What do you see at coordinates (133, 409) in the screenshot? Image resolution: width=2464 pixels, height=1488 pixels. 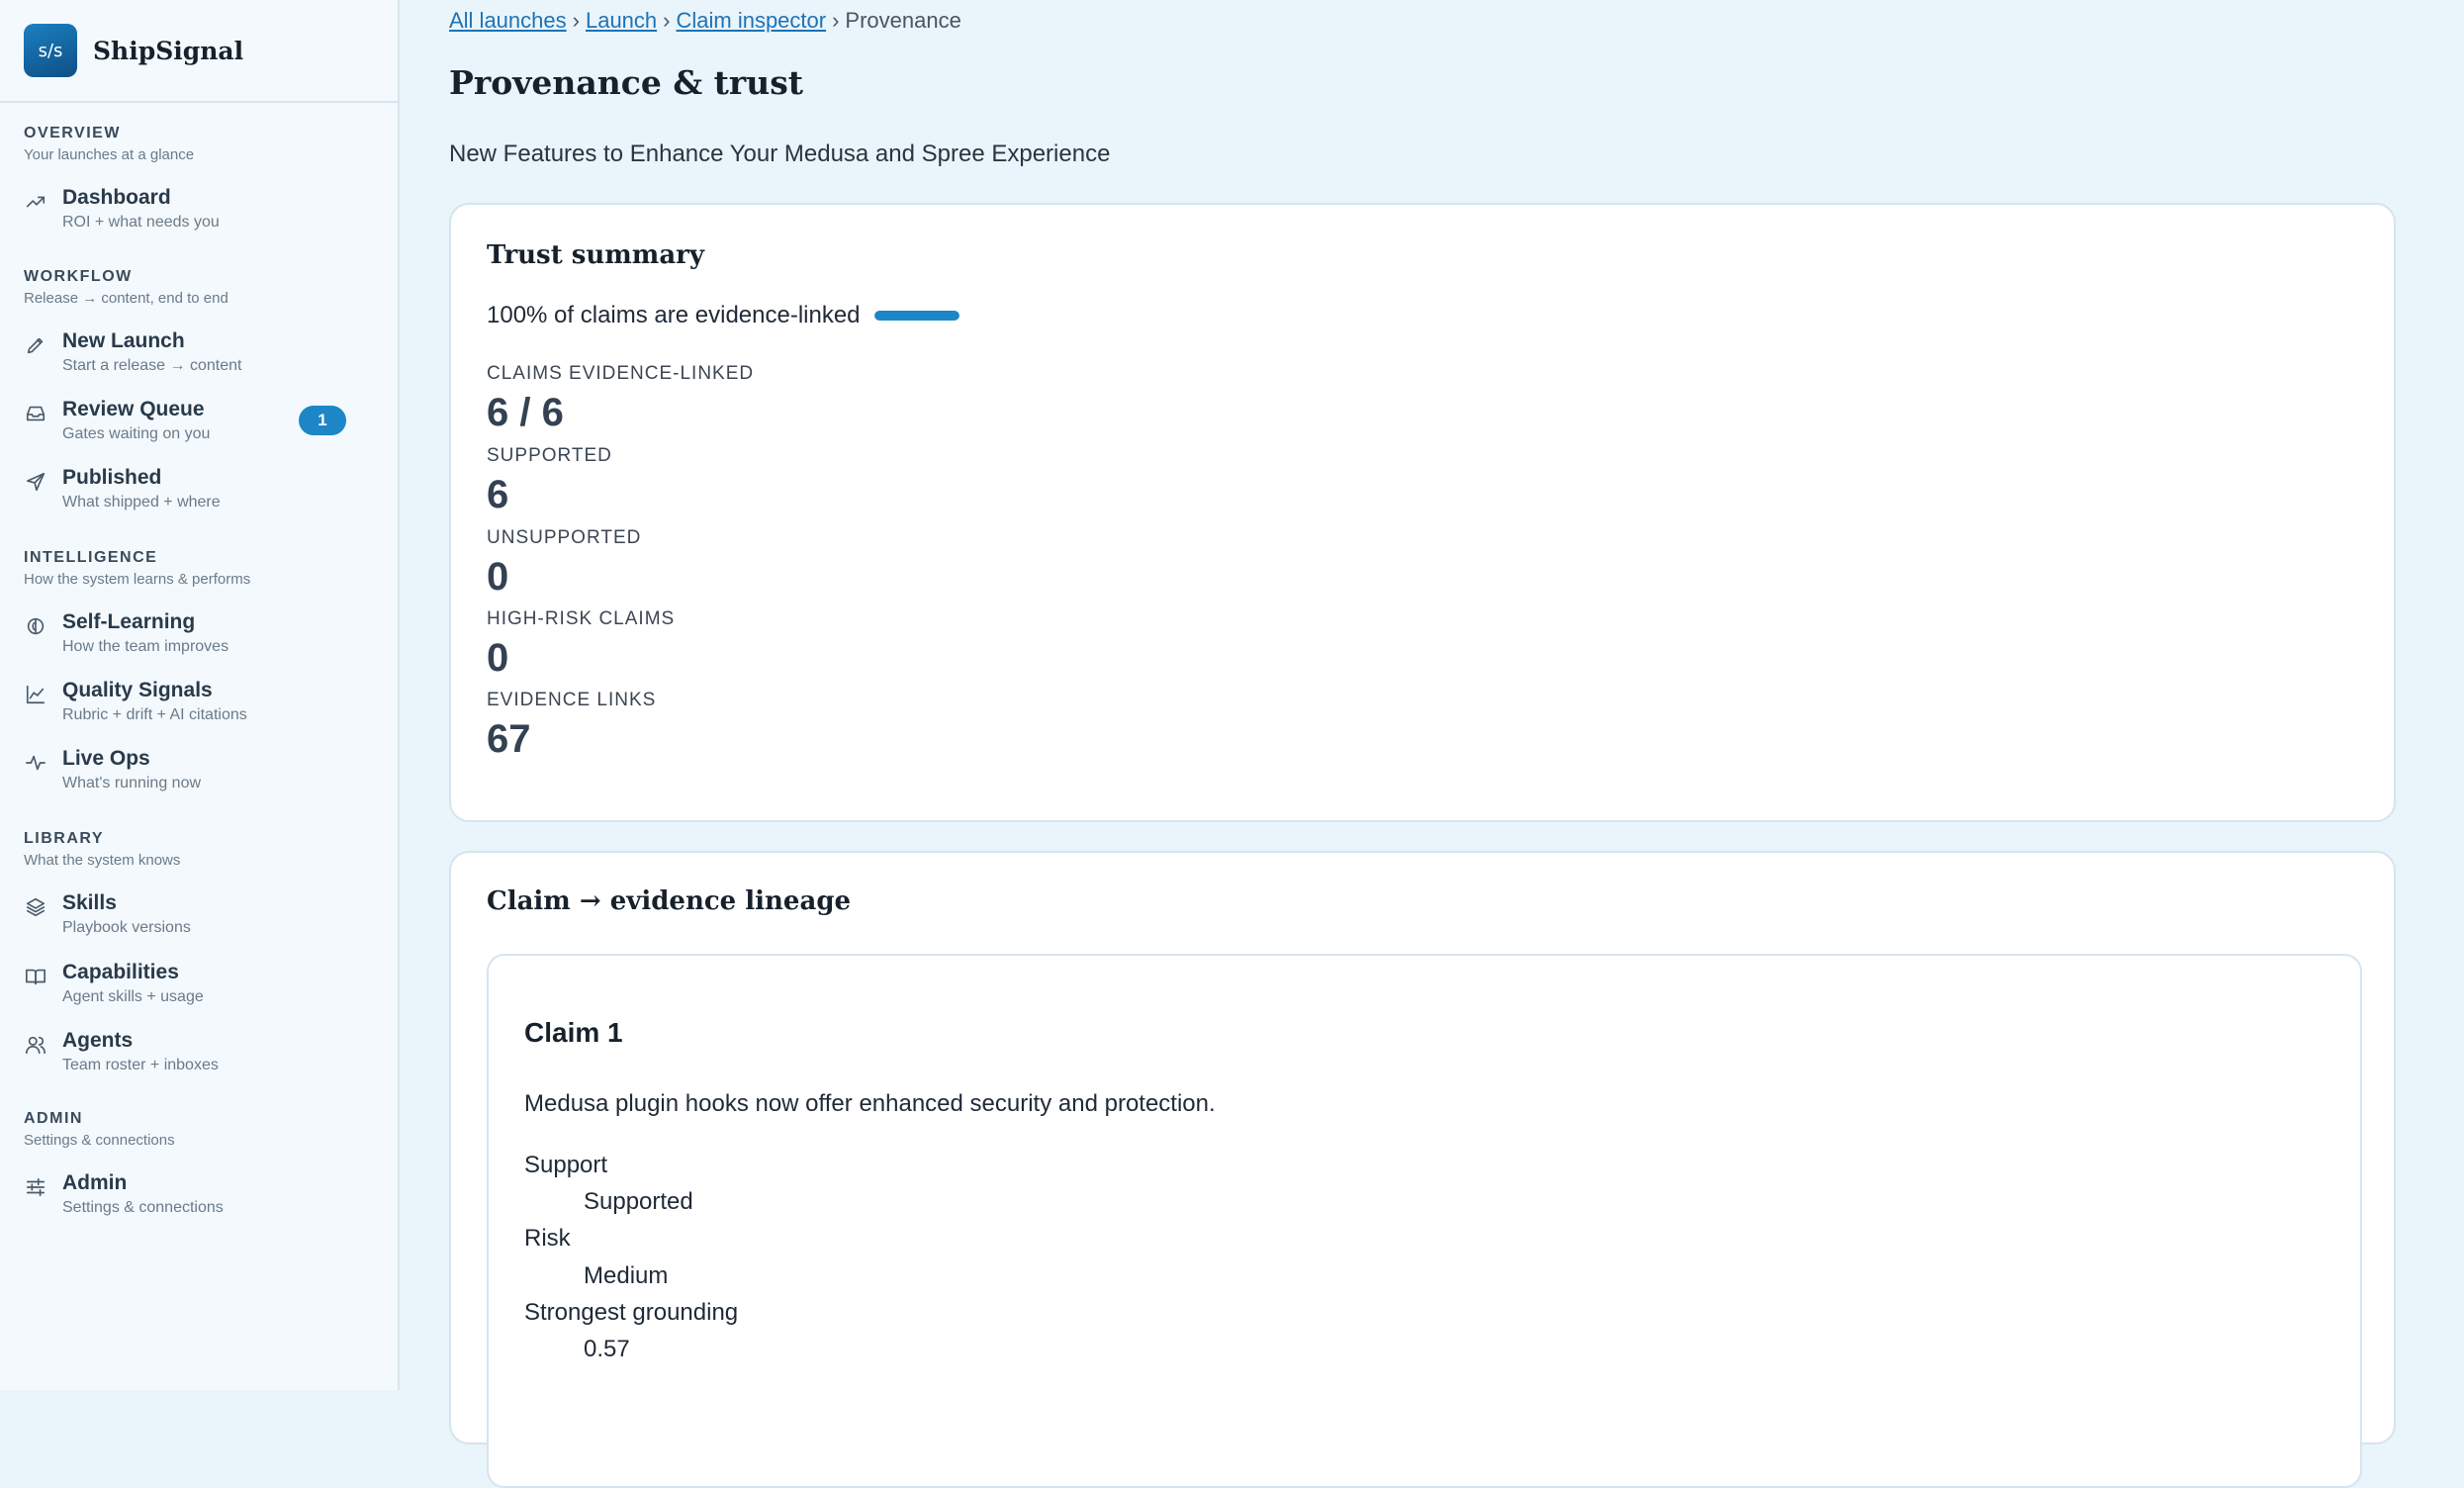 I see `sidebar-item-label: Review Queue` at bounding box center [133, 409].